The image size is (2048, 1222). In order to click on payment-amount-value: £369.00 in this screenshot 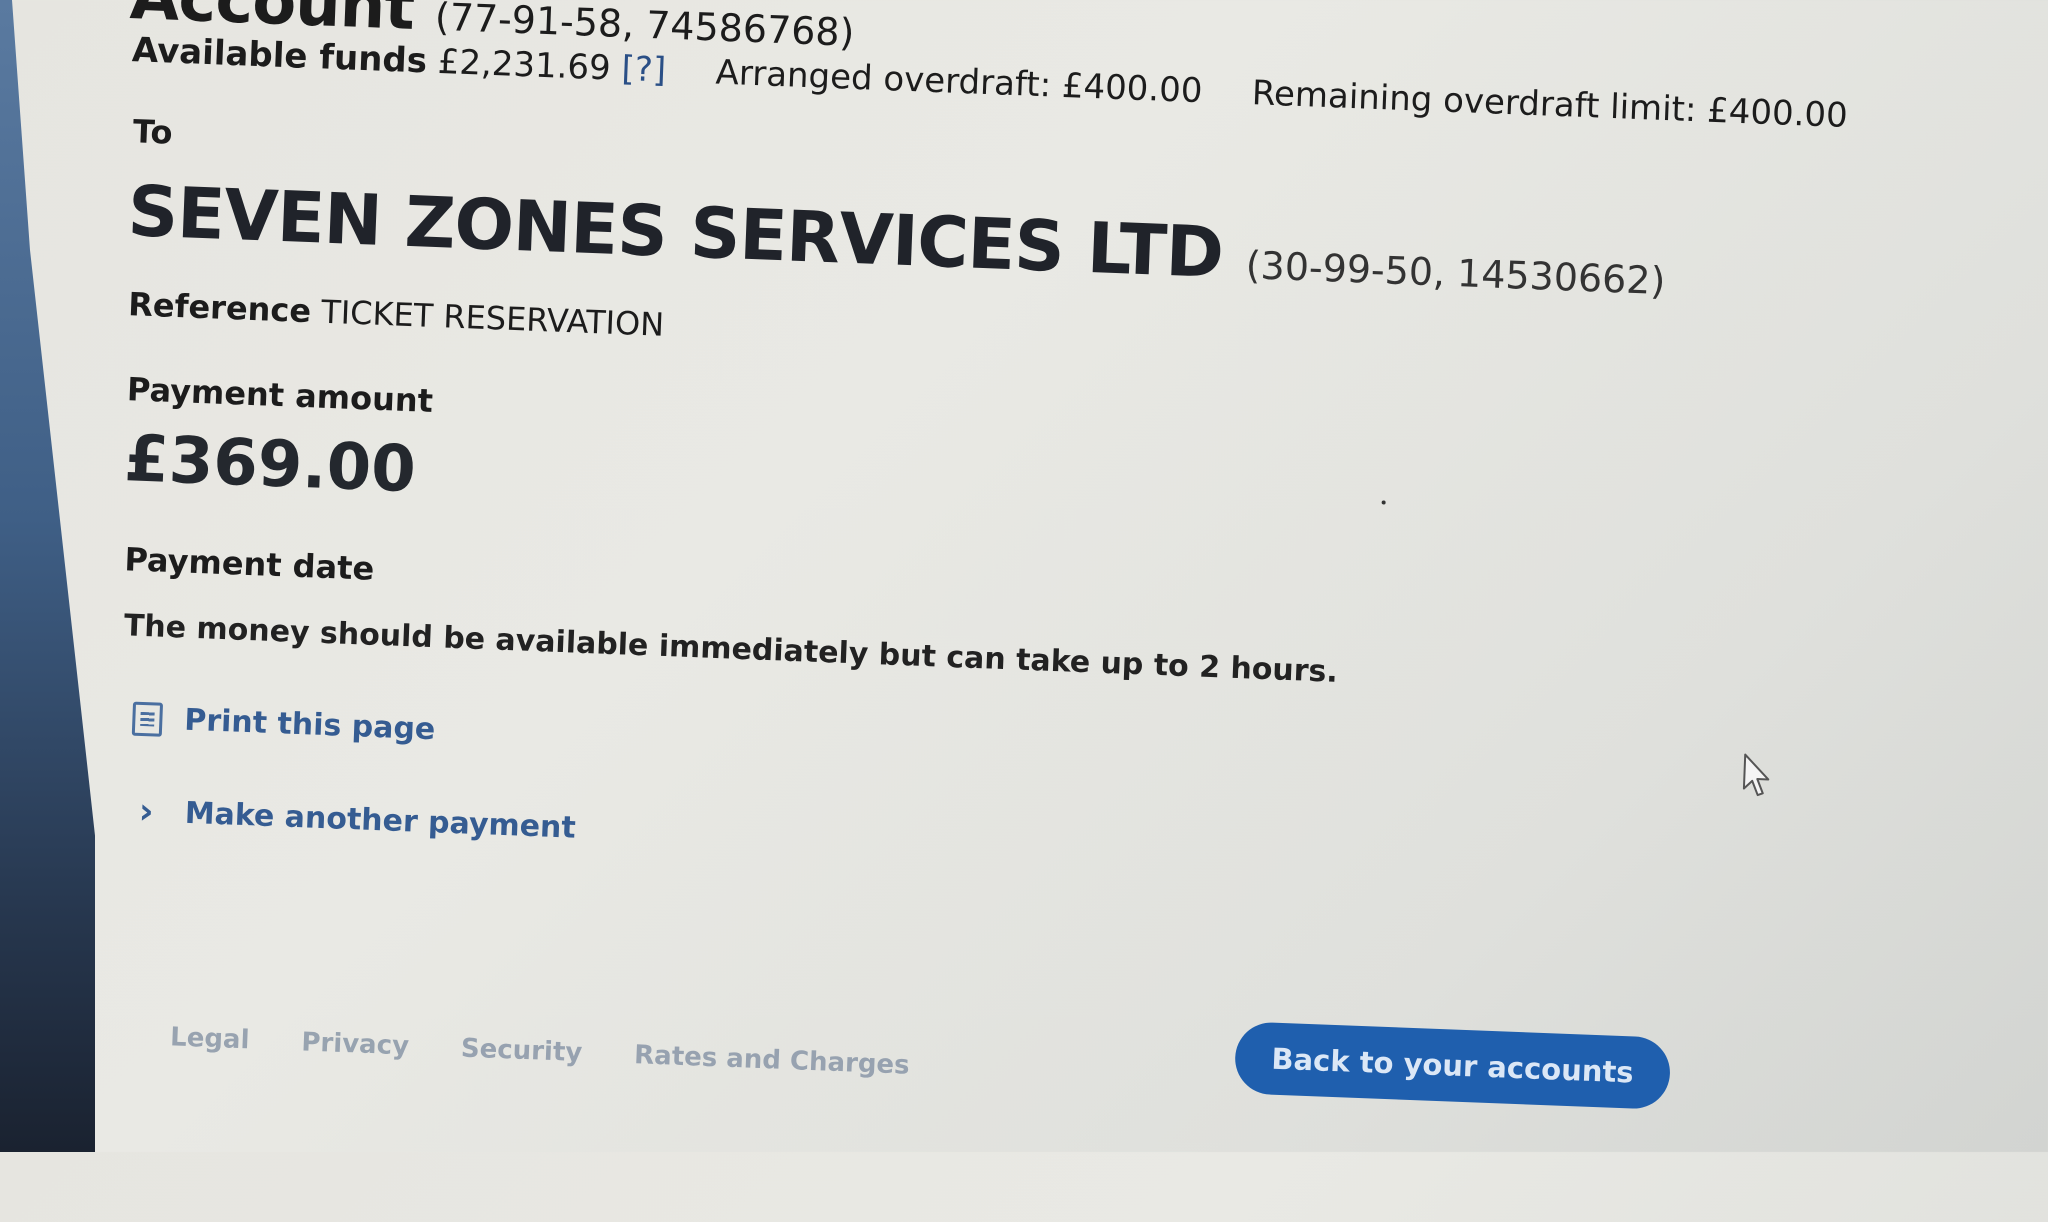, I will do `click(270, 465)`.